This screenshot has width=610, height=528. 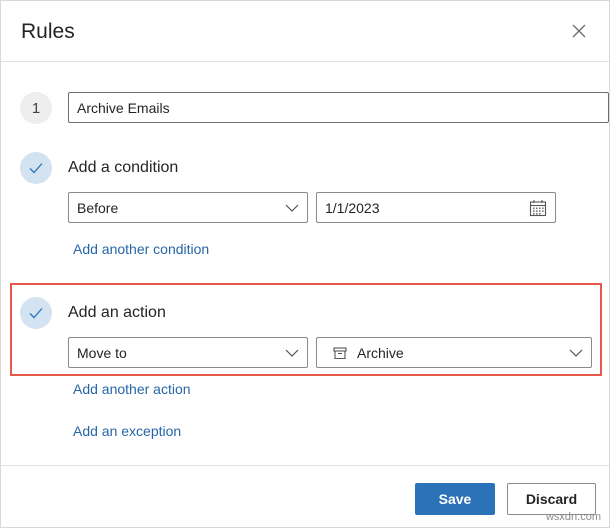 What do you see at coordinates (98, 207) in the screenshot?
I see `condition-type-value: Before` at bounding box center [98, 207].